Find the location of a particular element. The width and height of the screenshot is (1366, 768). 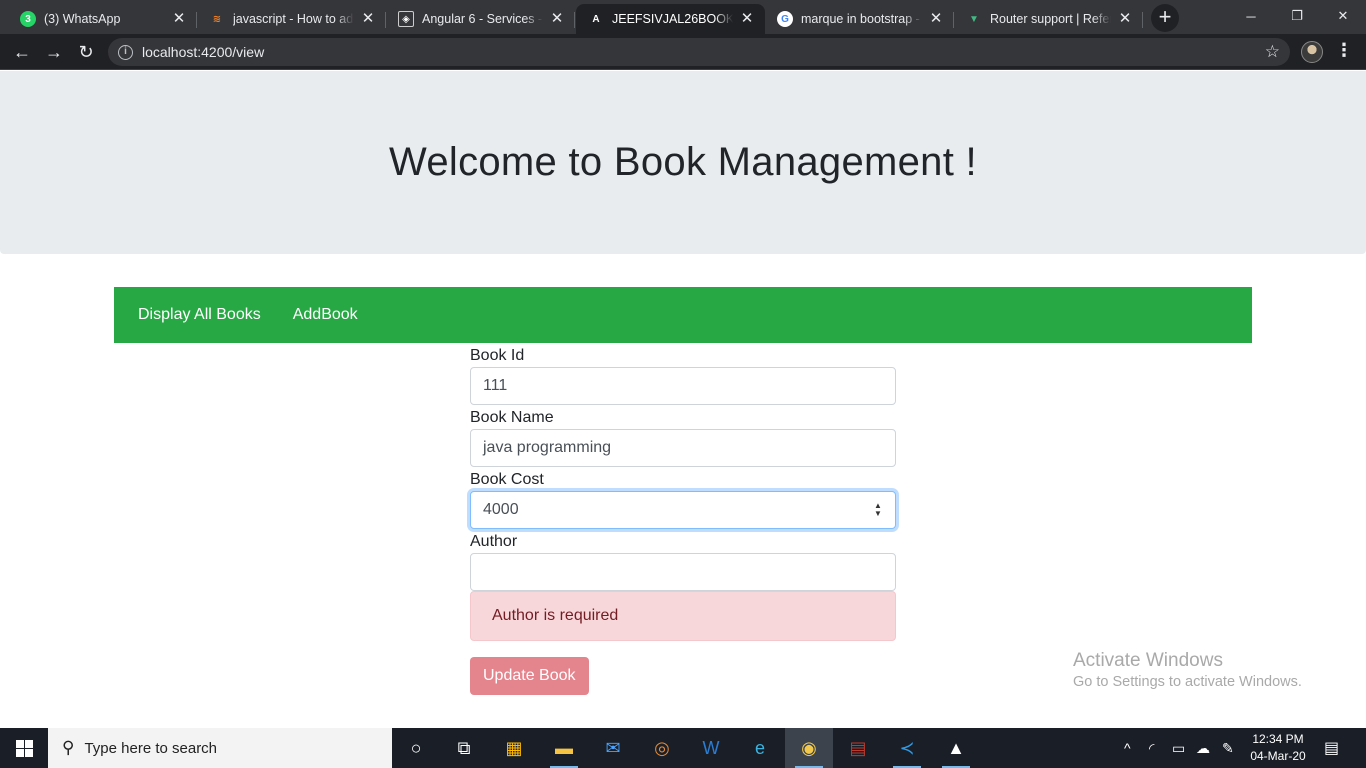

url-text: localhost:4200/view is located at coordinates (203, 52).